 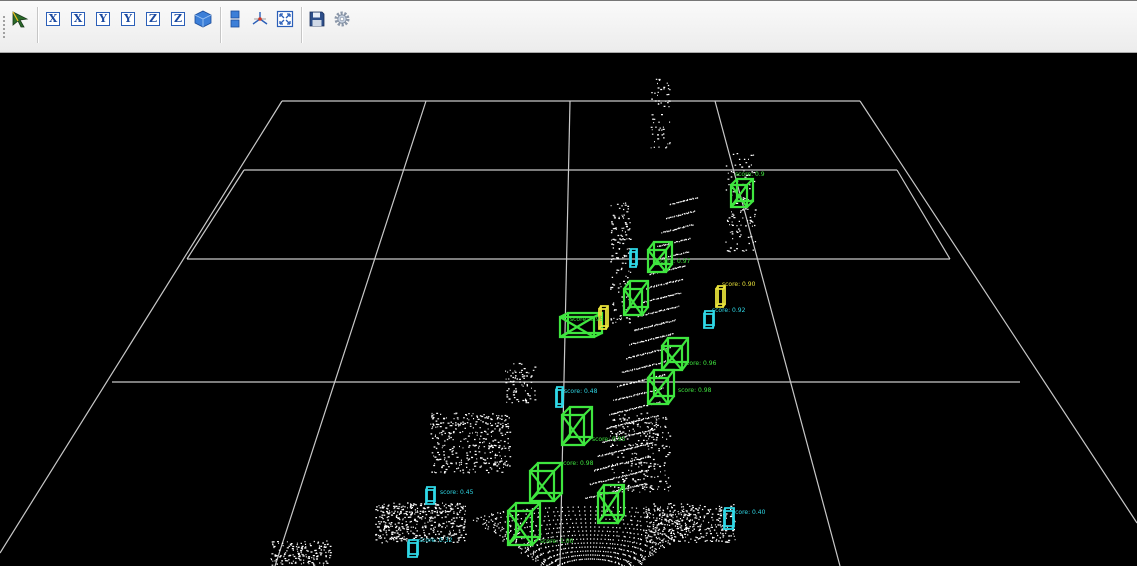 I want to click on view-x-positive-button: X, so click(x=53, y=19).